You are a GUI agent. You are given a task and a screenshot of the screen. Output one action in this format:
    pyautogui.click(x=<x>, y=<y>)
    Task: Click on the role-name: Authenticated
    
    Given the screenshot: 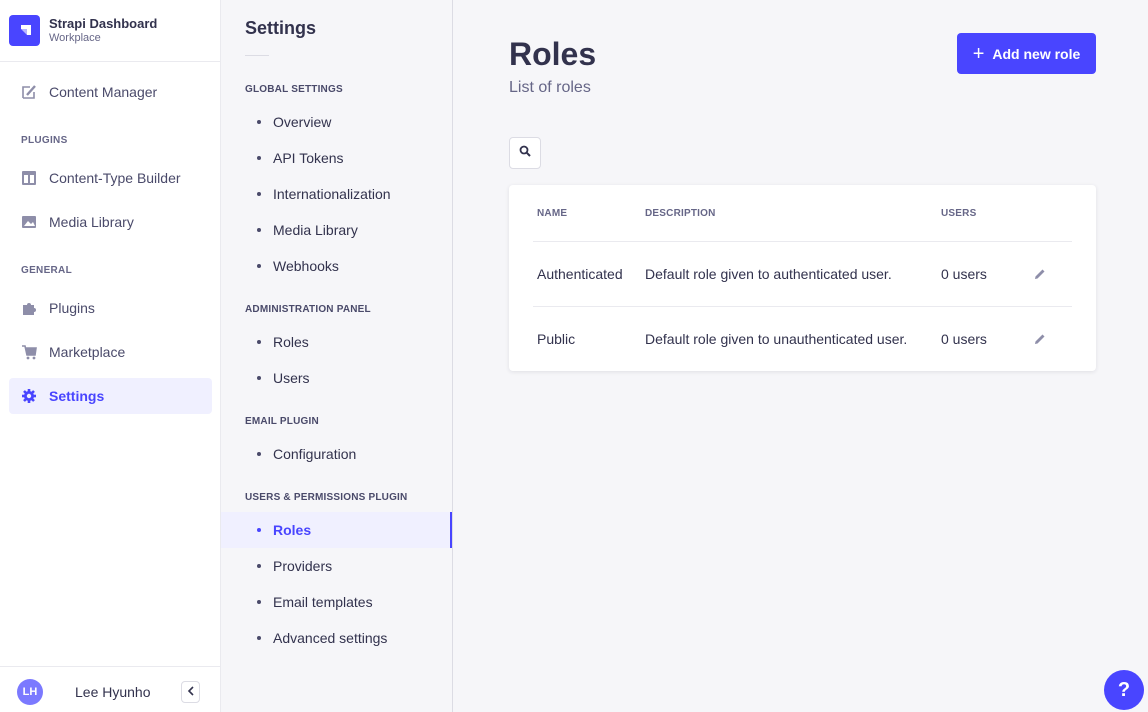 What is the action you would take?
    pyautogui.click(x=580, y=274)
    